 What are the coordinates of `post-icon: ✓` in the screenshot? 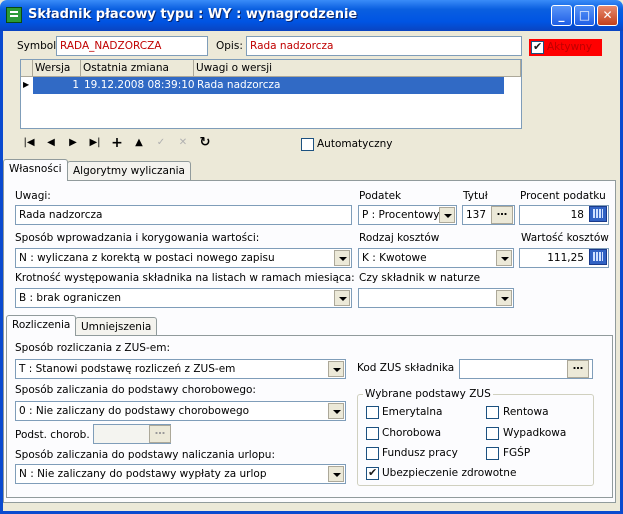 It's located at (161, 143).